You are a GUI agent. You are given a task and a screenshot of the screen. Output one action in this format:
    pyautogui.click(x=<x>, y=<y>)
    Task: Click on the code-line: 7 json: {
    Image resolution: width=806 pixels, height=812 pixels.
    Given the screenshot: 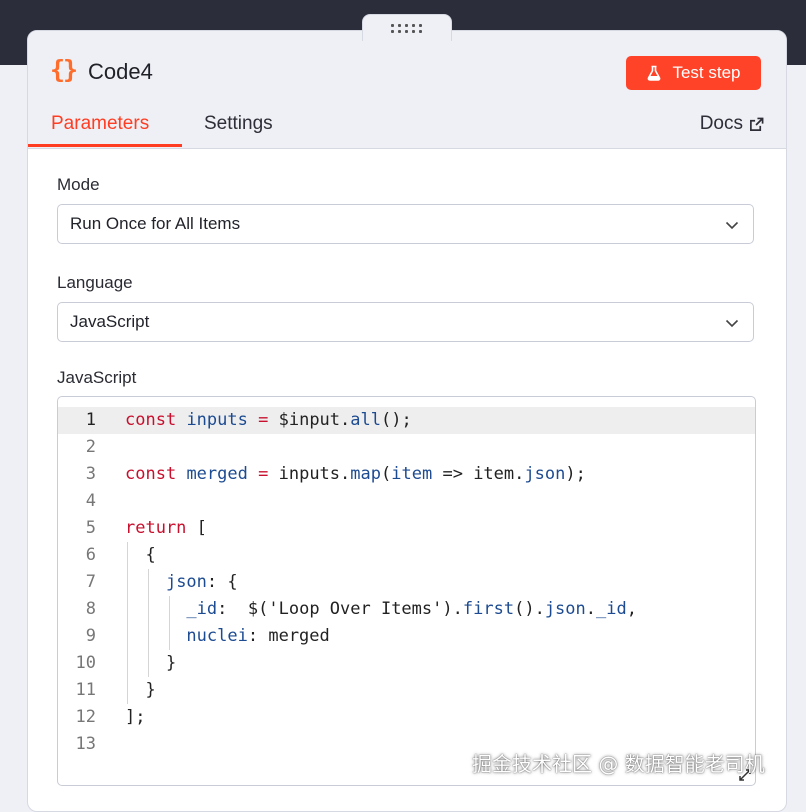 What is the action you would take?
    pyautogui.click(x=406, y=582)
    